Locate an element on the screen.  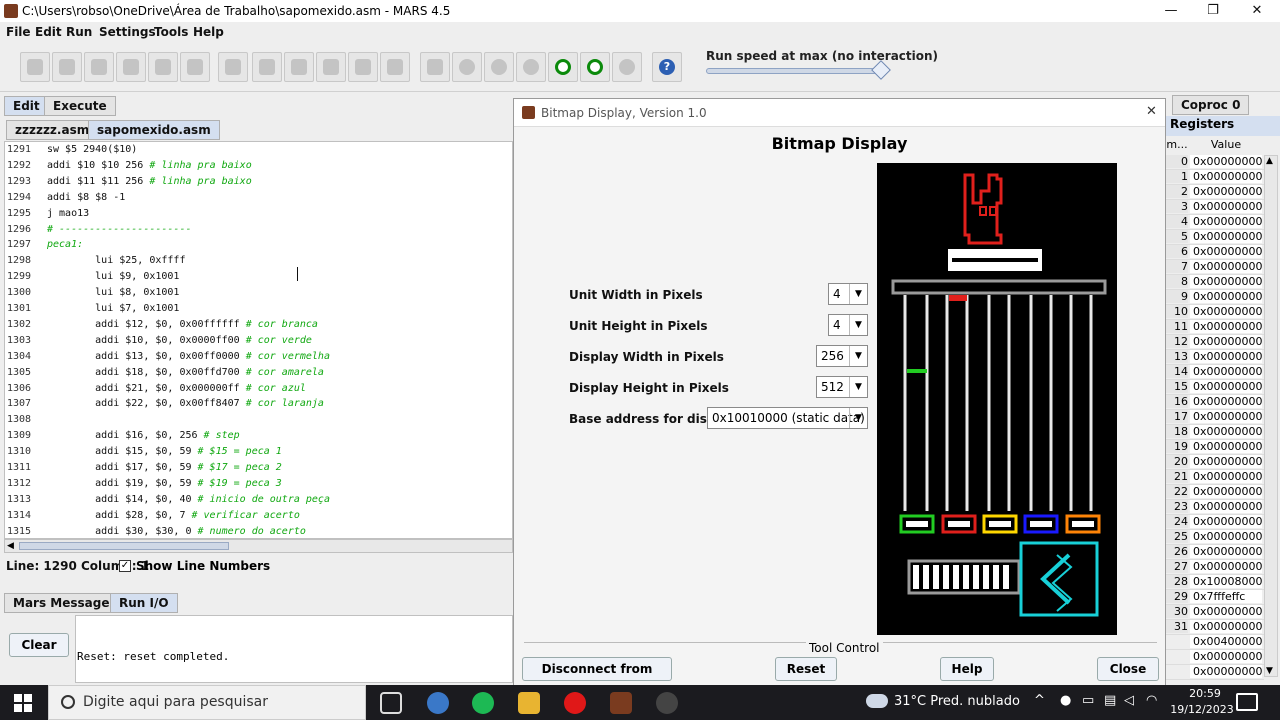
unit-width-select: 4 ▼ is located at coordinates (848, 294).